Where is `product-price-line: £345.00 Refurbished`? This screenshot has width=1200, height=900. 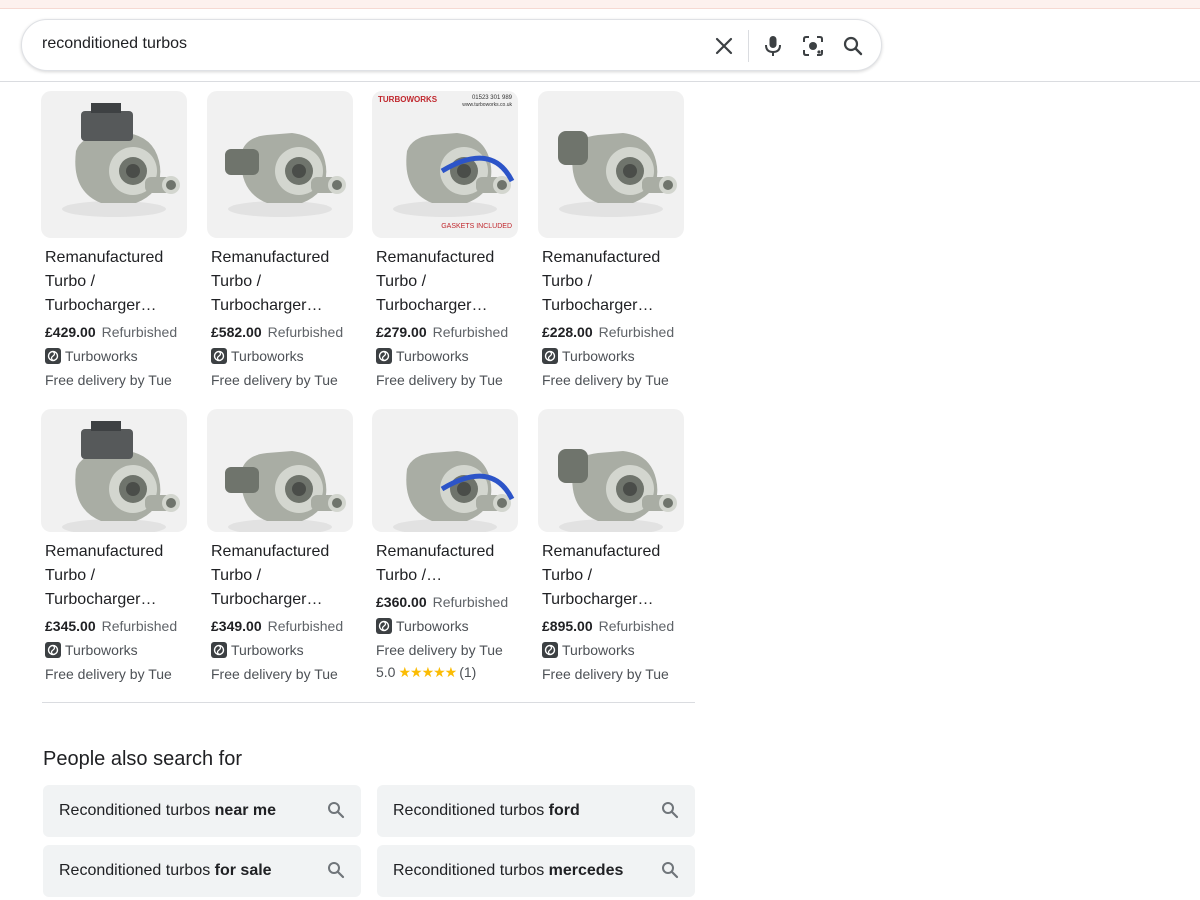 product-price-line: £345.00 Refurbished is located at coordinates (111, 626).